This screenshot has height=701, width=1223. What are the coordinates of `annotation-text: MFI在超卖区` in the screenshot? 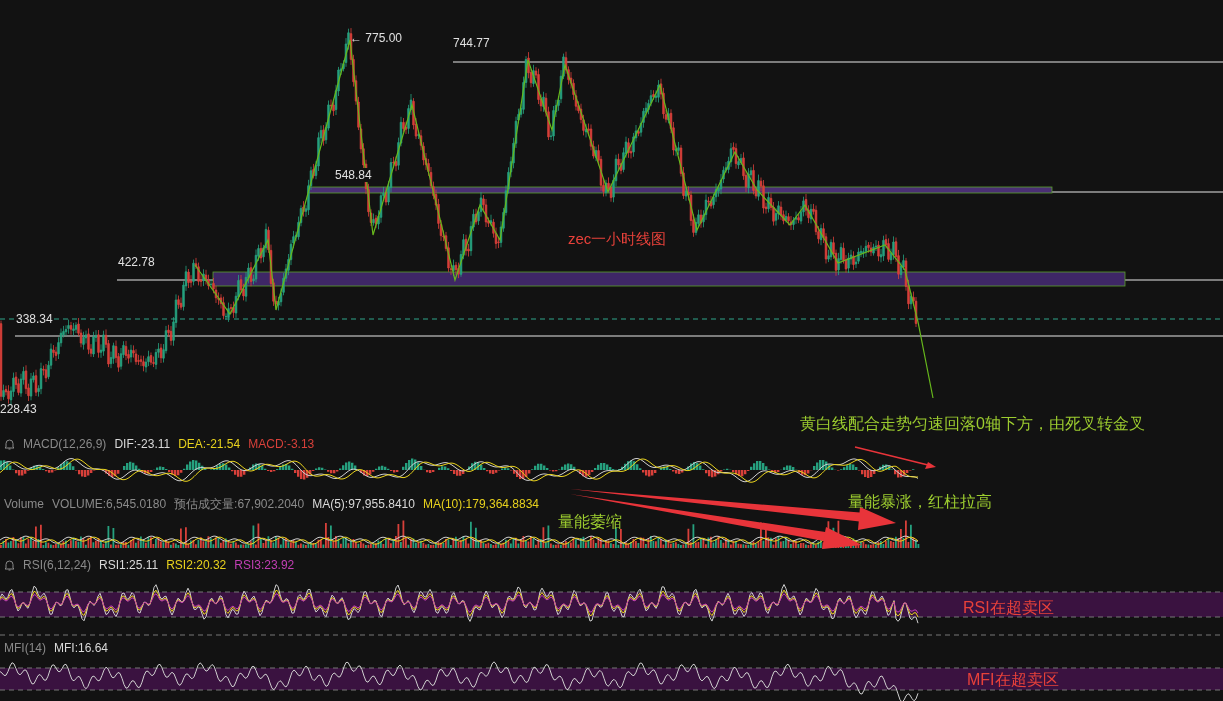 It's located at (1013, 680).